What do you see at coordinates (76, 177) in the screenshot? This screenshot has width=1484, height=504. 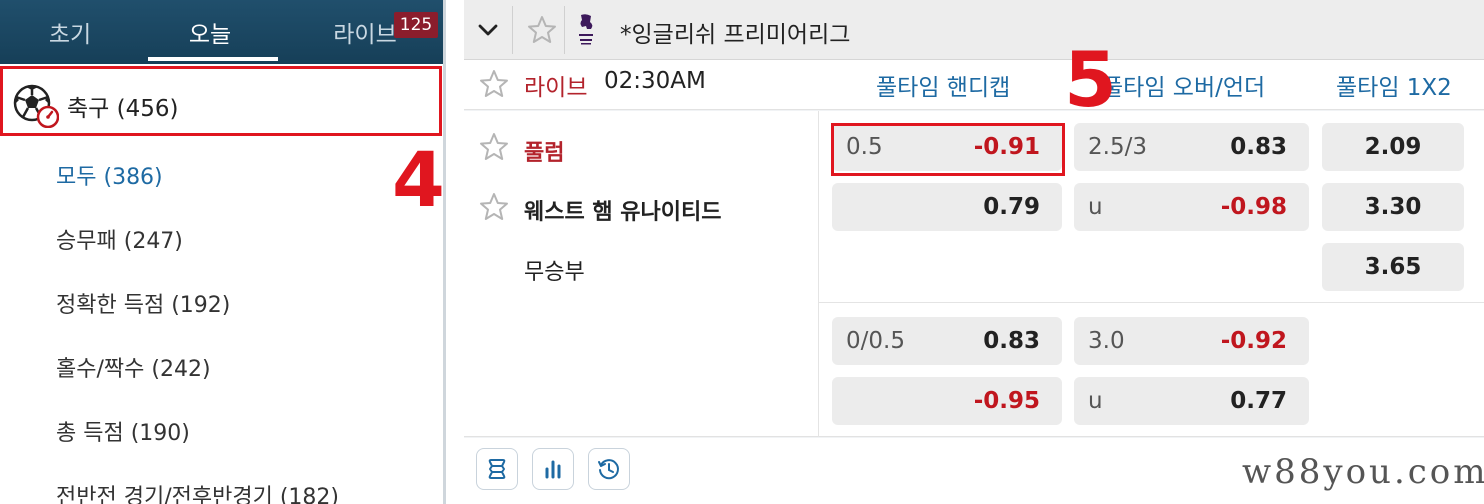 I see `category-label: 모두` at bounding box center [76, 177].